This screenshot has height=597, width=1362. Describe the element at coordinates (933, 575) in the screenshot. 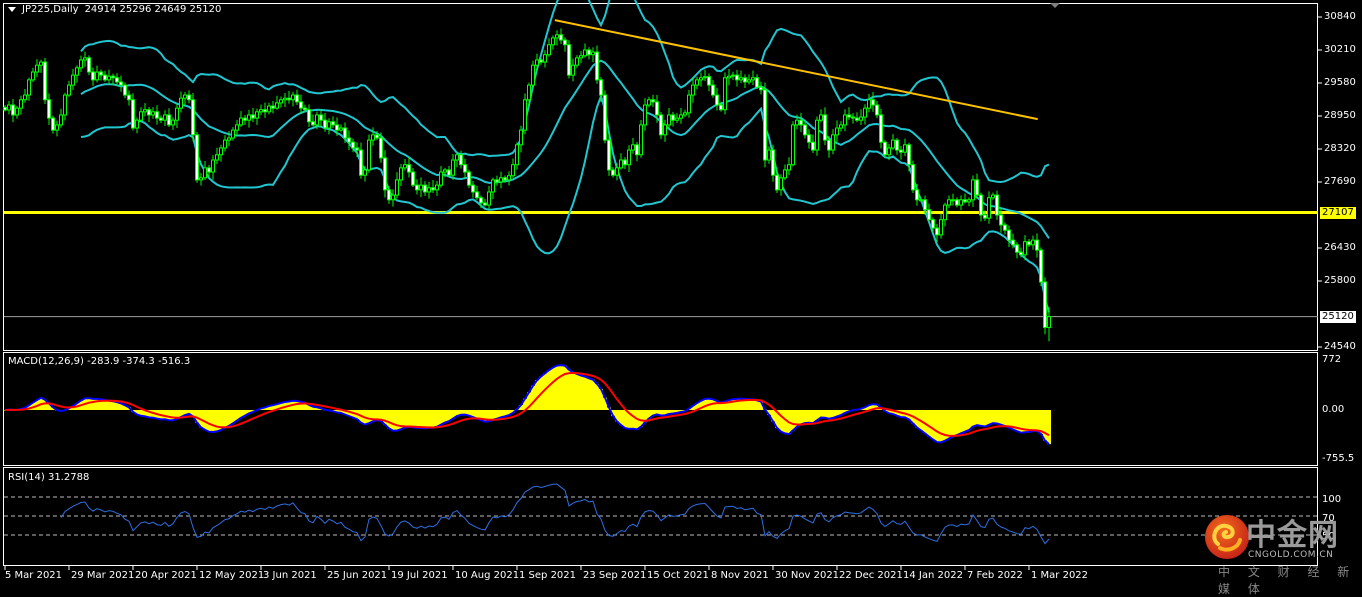

I see `date-tick-label: 14 Jan 2022` at that location.